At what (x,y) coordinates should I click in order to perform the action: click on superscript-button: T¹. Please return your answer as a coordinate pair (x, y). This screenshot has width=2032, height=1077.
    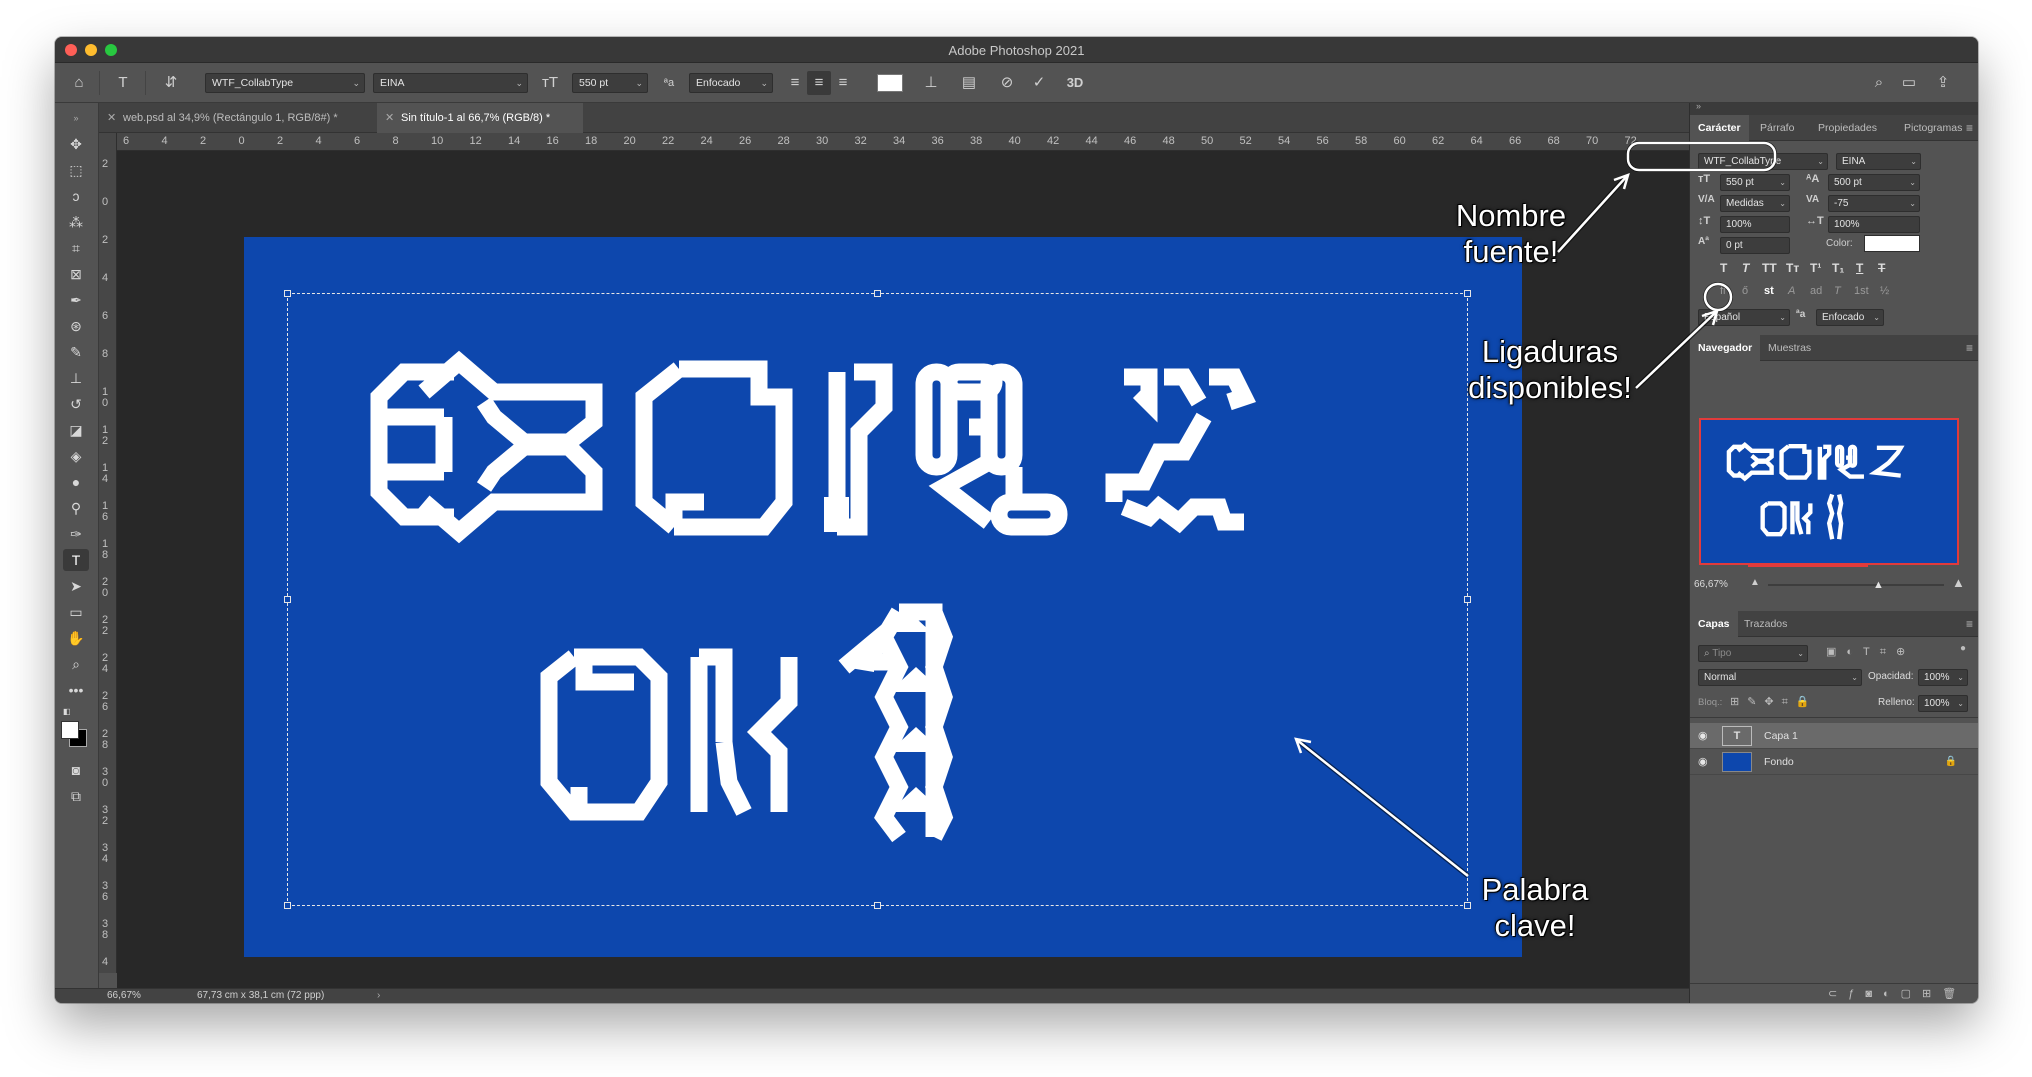
    Looking at the image, I should click on (1815, 268).